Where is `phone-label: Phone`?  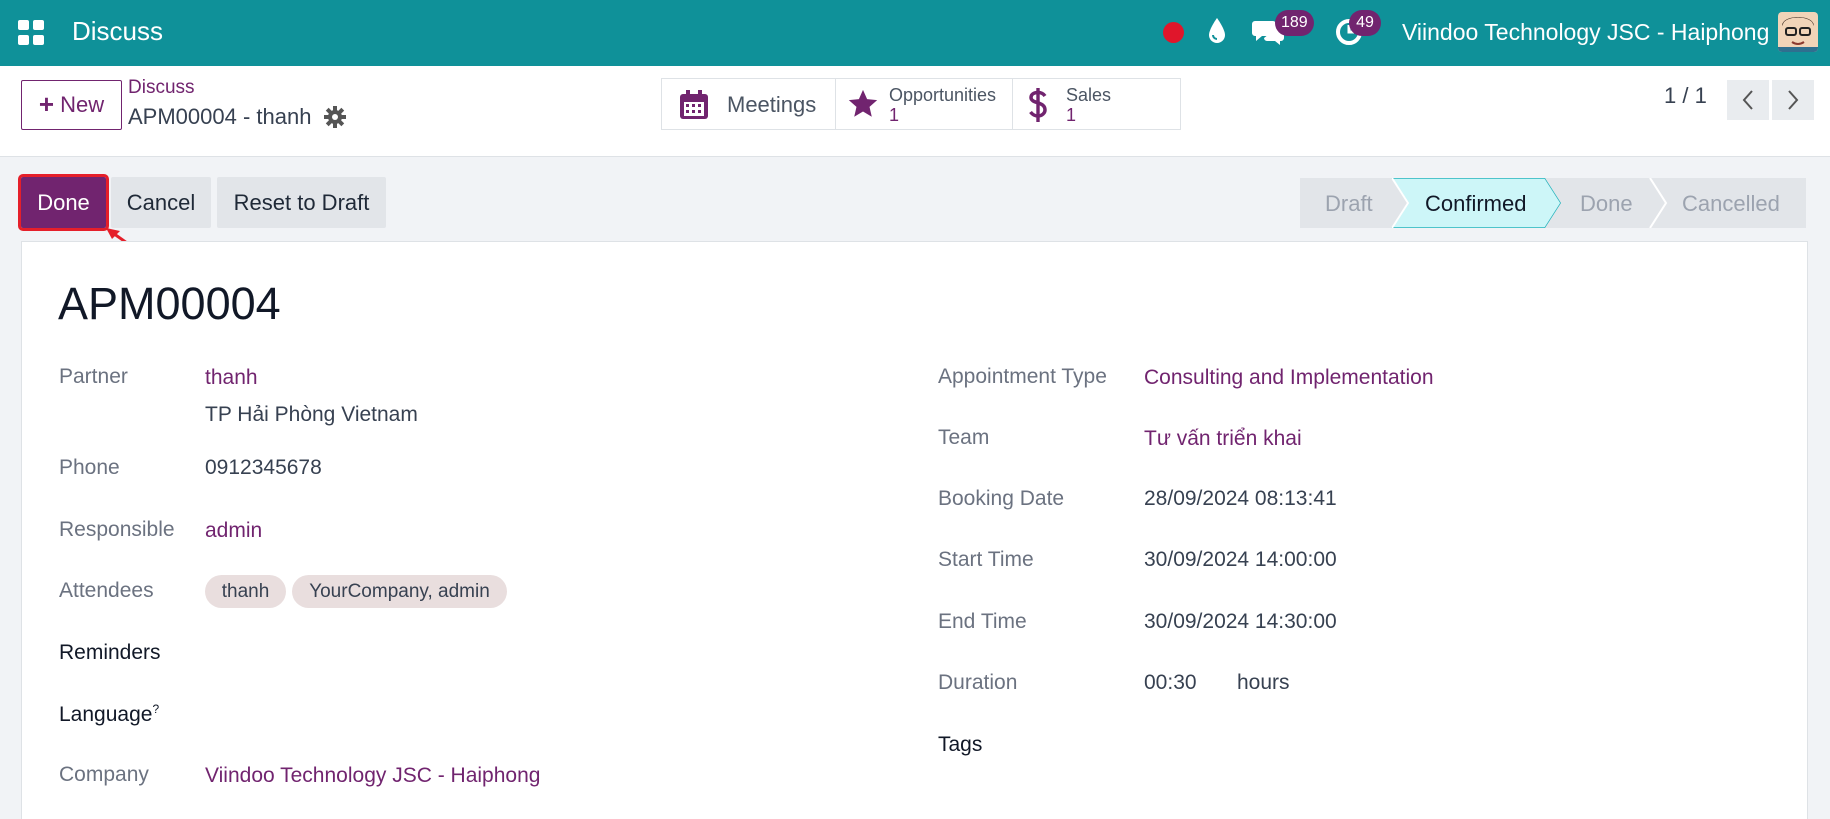
phone-label: Phone is located at coordinates (89, 467).